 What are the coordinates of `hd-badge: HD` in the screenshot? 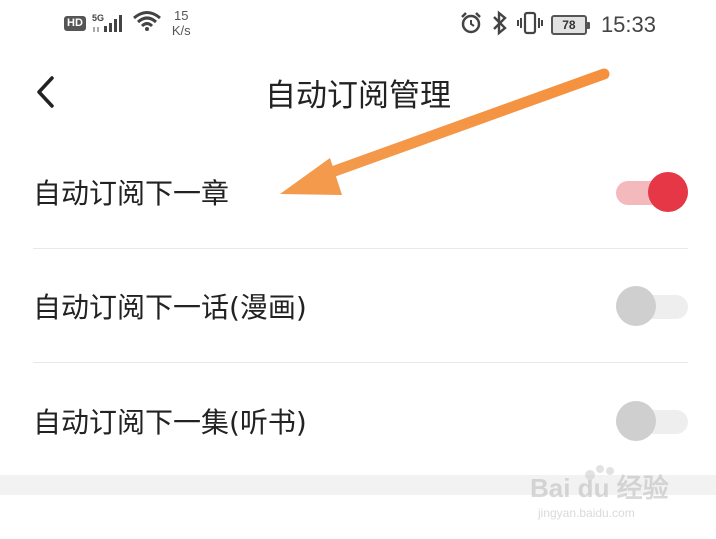 It's located at (75, 23).